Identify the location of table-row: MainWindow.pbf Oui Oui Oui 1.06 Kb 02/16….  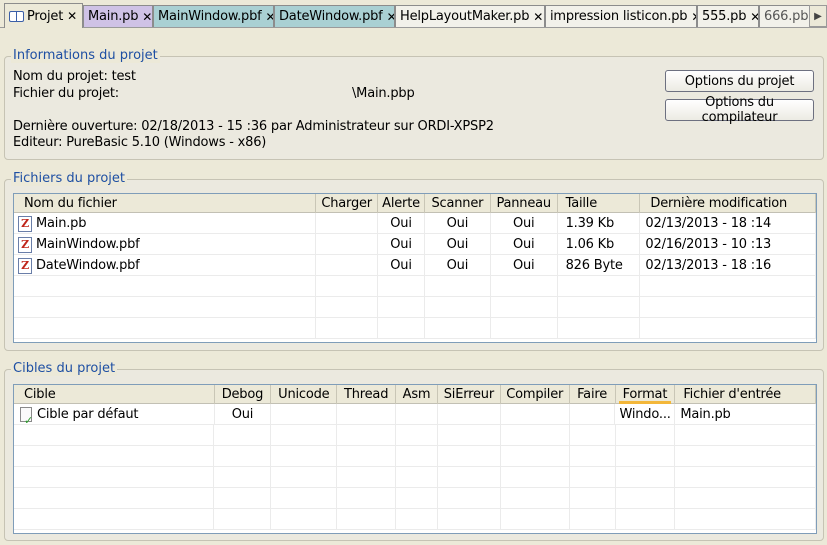
(415, 244).